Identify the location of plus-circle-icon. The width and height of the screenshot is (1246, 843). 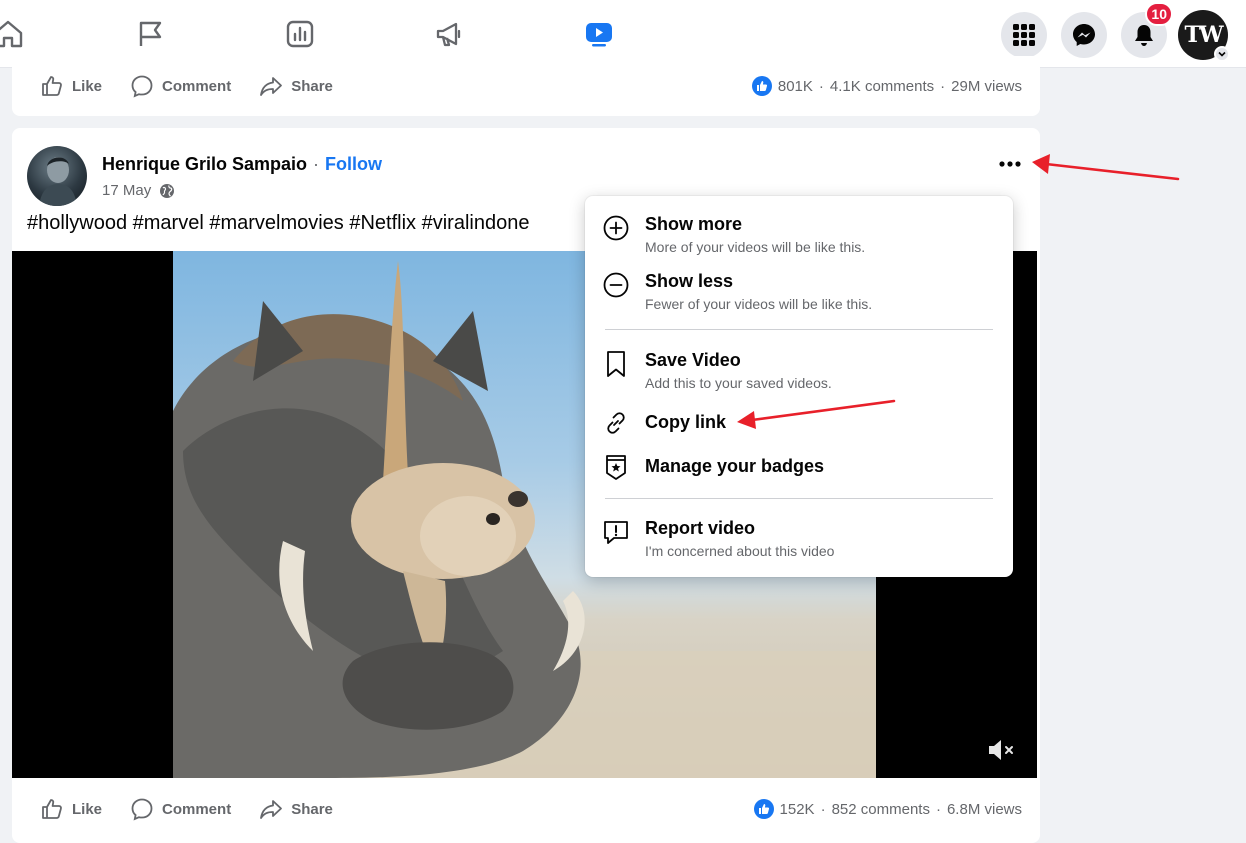
(616, 228).